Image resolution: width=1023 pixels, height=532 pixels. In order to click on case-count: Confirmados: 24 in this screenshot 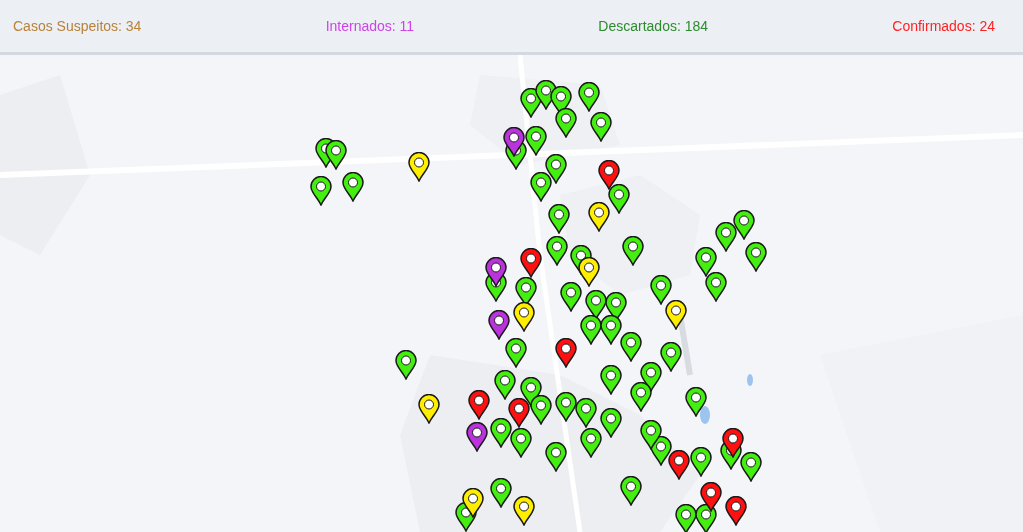, I will do `click(943, 26)`.